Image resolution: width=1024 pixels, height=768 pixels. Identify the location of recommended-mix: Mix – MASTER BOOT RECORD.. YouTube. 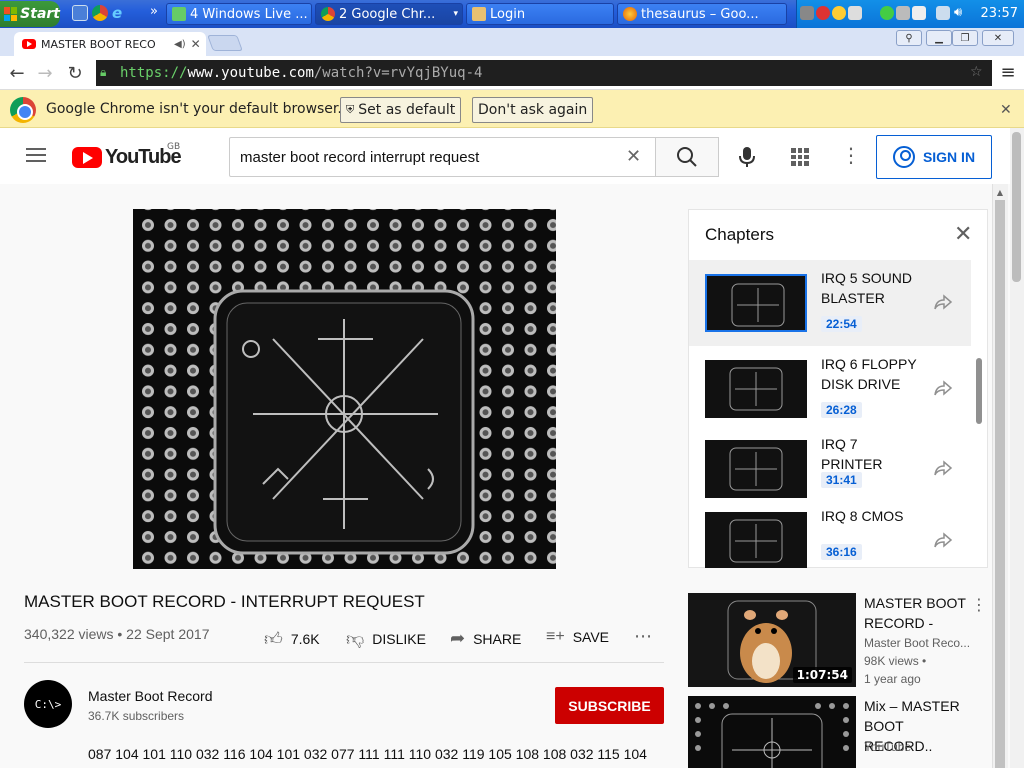
(838, 732).